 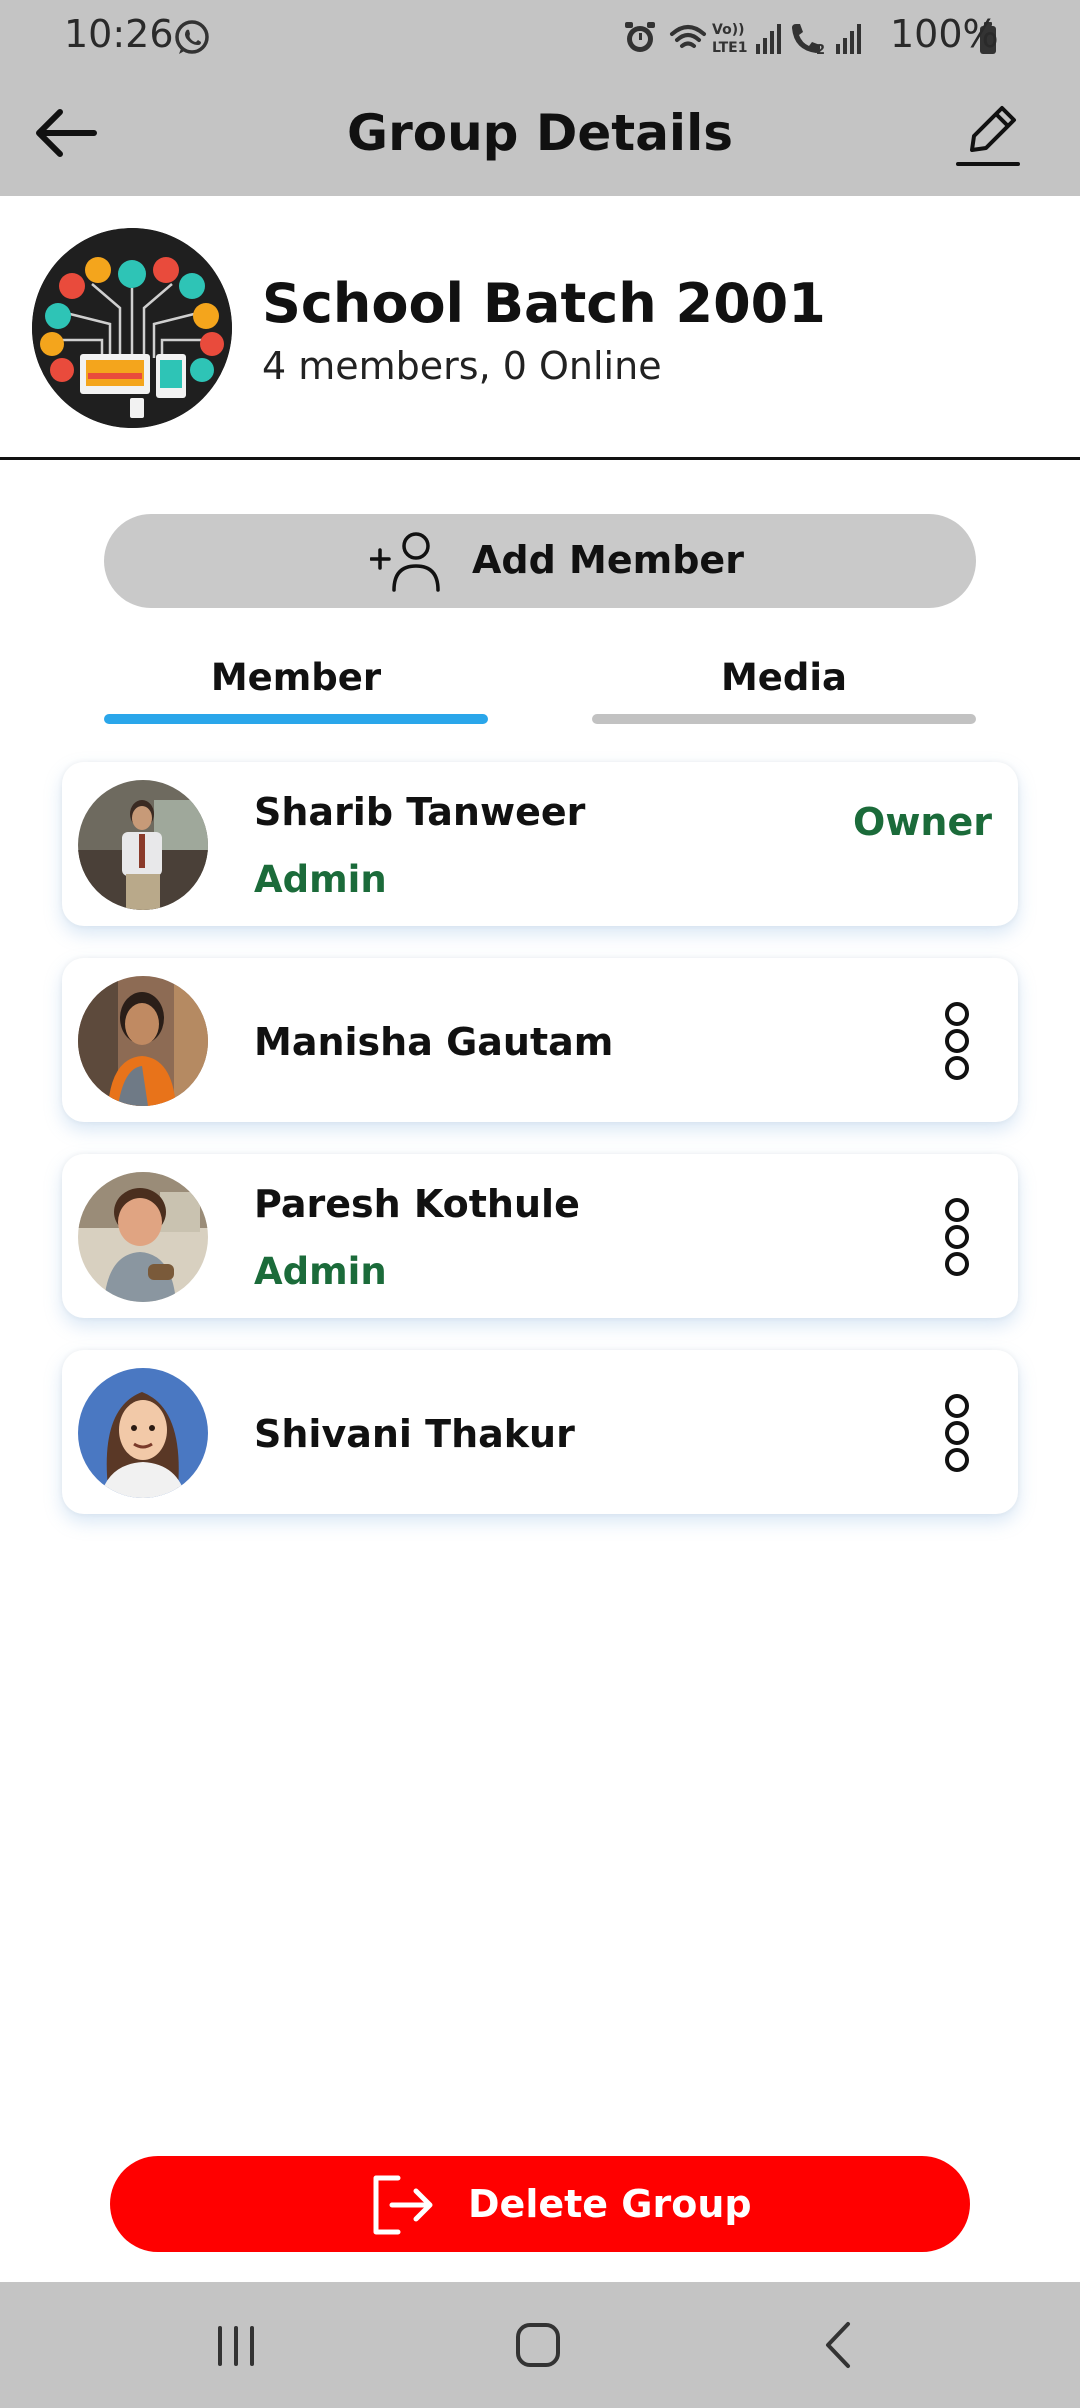 I want to click on wifi-icon, so click(x=688, y=36).